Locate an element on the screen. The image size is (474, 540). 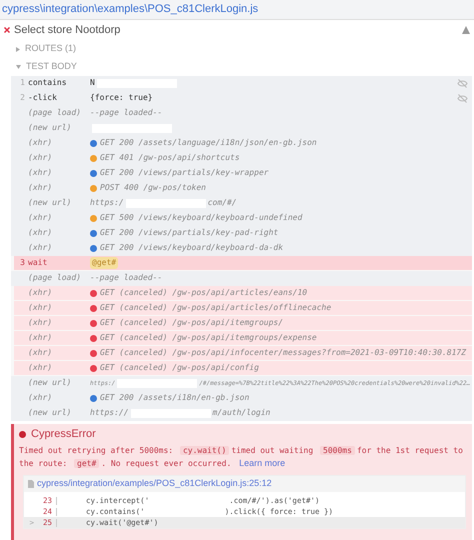
log-message: m/auth/login is located at coordinates (241, 413).